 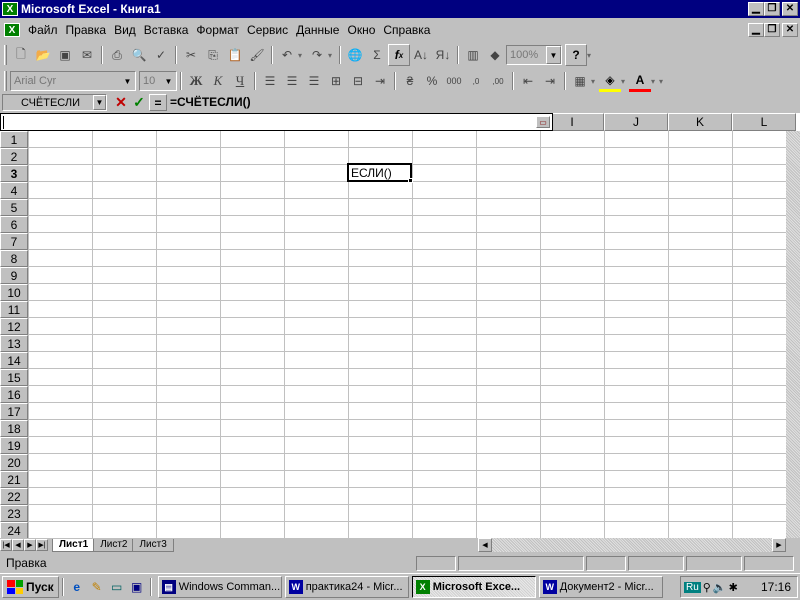 What do you see at coordinates (410, 180) in the screenshot?
I see `fill-handle` at bounding box center [410, 180].